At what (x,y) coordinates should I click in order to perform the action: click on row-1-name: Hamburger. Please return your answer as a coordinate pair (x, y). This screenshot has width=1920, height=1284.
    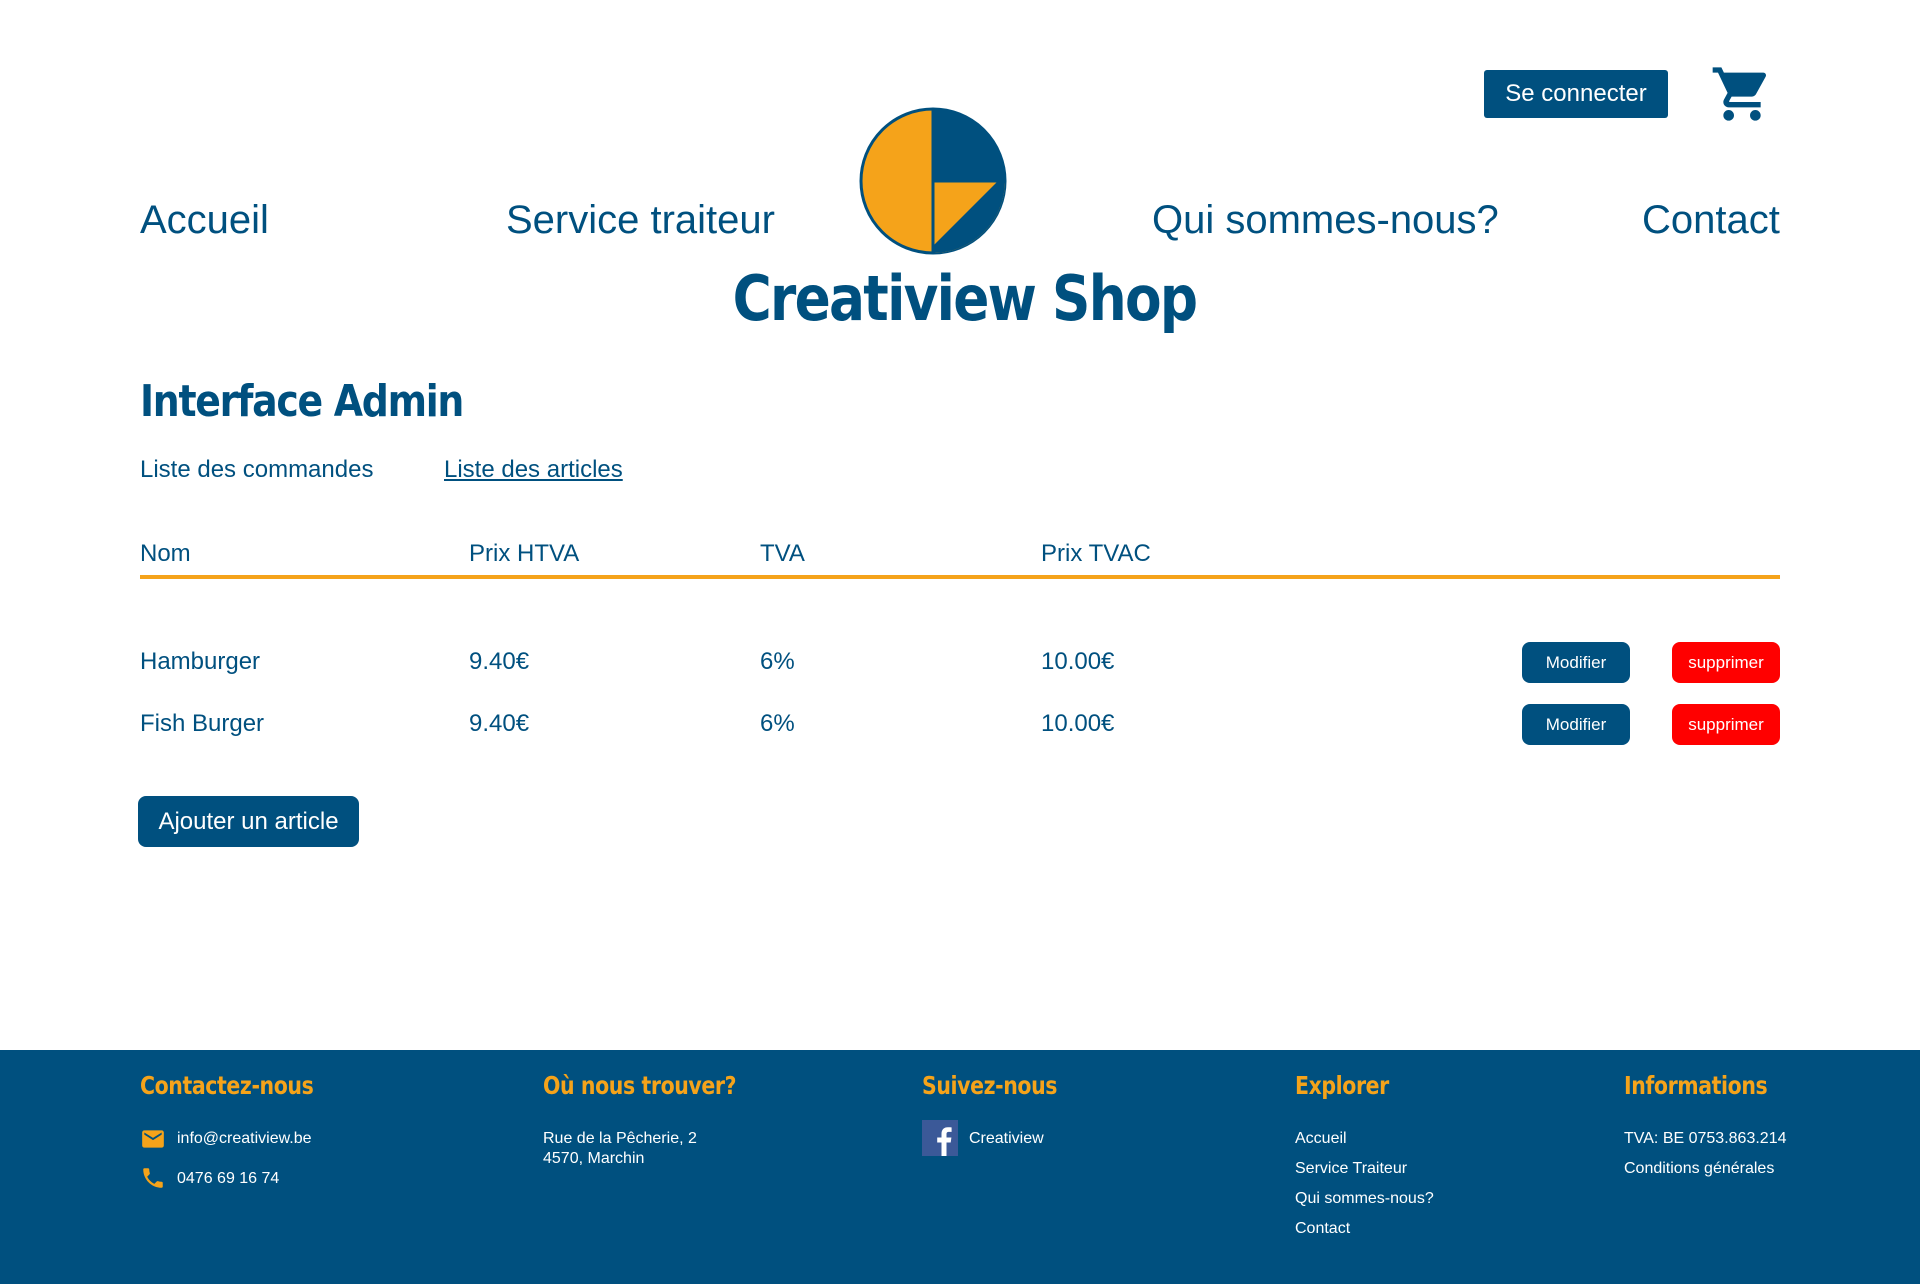
    Looking at the image, I should click on (200, 661).